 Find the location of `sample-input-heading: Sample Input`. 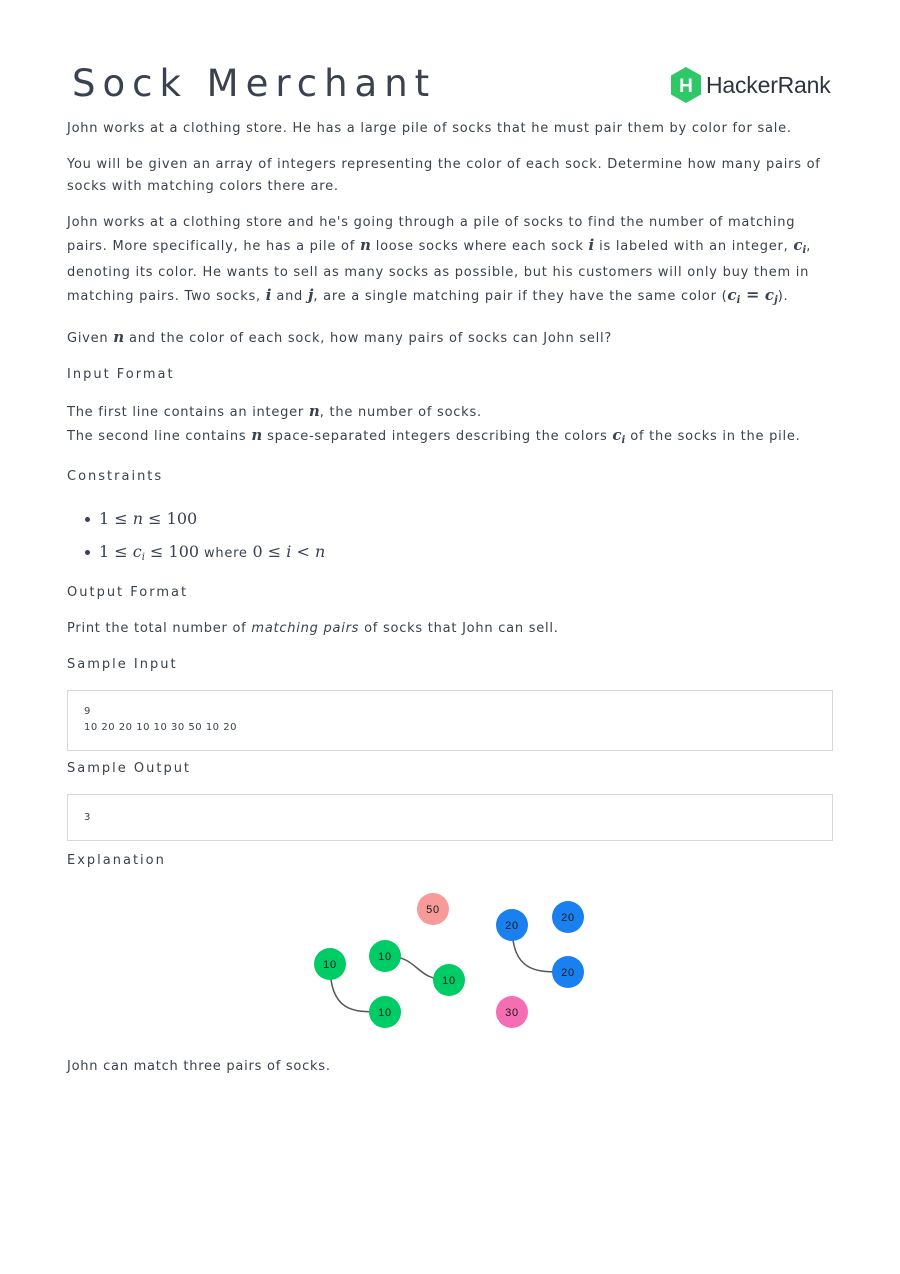

sample-input-heading: Sample Input is located at coordinates (122, 664).